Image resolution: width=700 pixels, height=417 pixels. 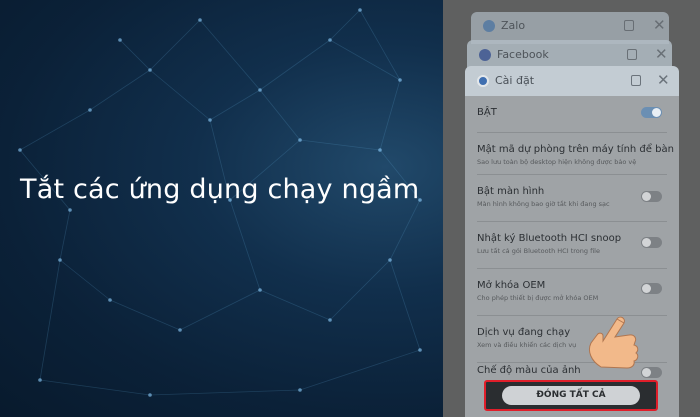 What do you see at coordinates (538, 298) in the screenshot?
I see `row-subtitle: Cho phép thiết bị được mở khóa OEM` at bounding box center [538, 298].